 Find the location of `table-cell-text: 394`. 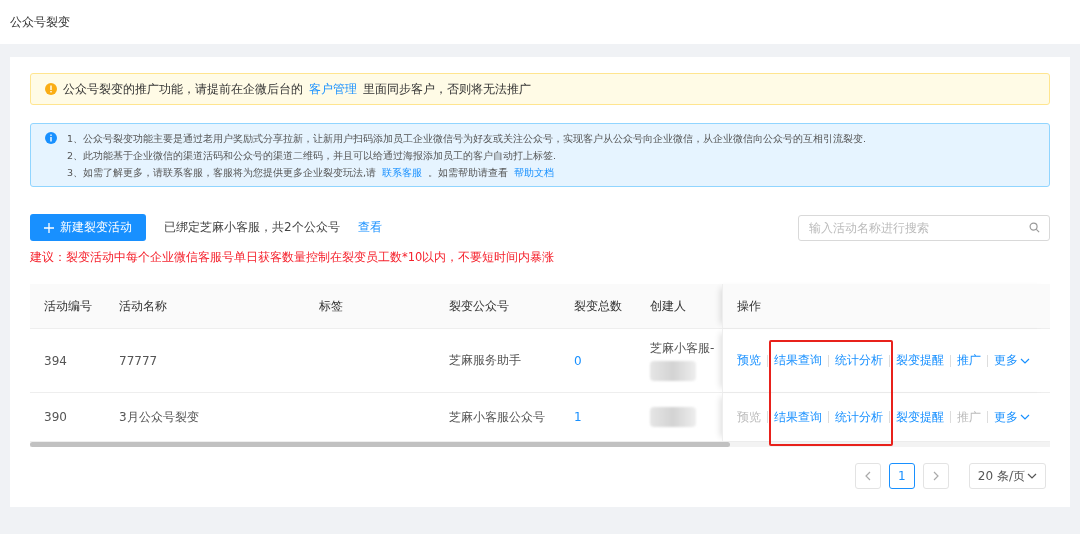

table-cell-text: 394 is located at coordinates (56, 360).